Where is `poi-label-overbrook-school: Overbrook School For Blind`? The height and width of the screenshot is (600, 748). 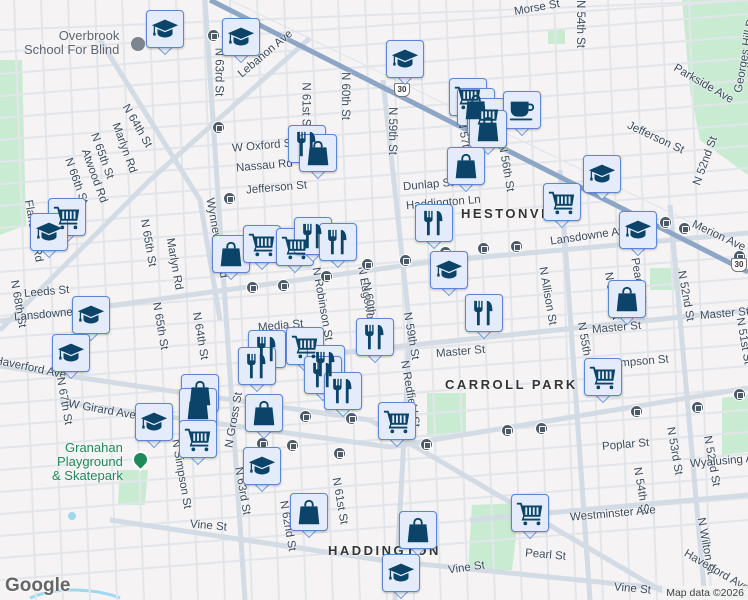 poi-label-overbrook-school: Overbrook School For Blind is located at coordinates (71, 43).